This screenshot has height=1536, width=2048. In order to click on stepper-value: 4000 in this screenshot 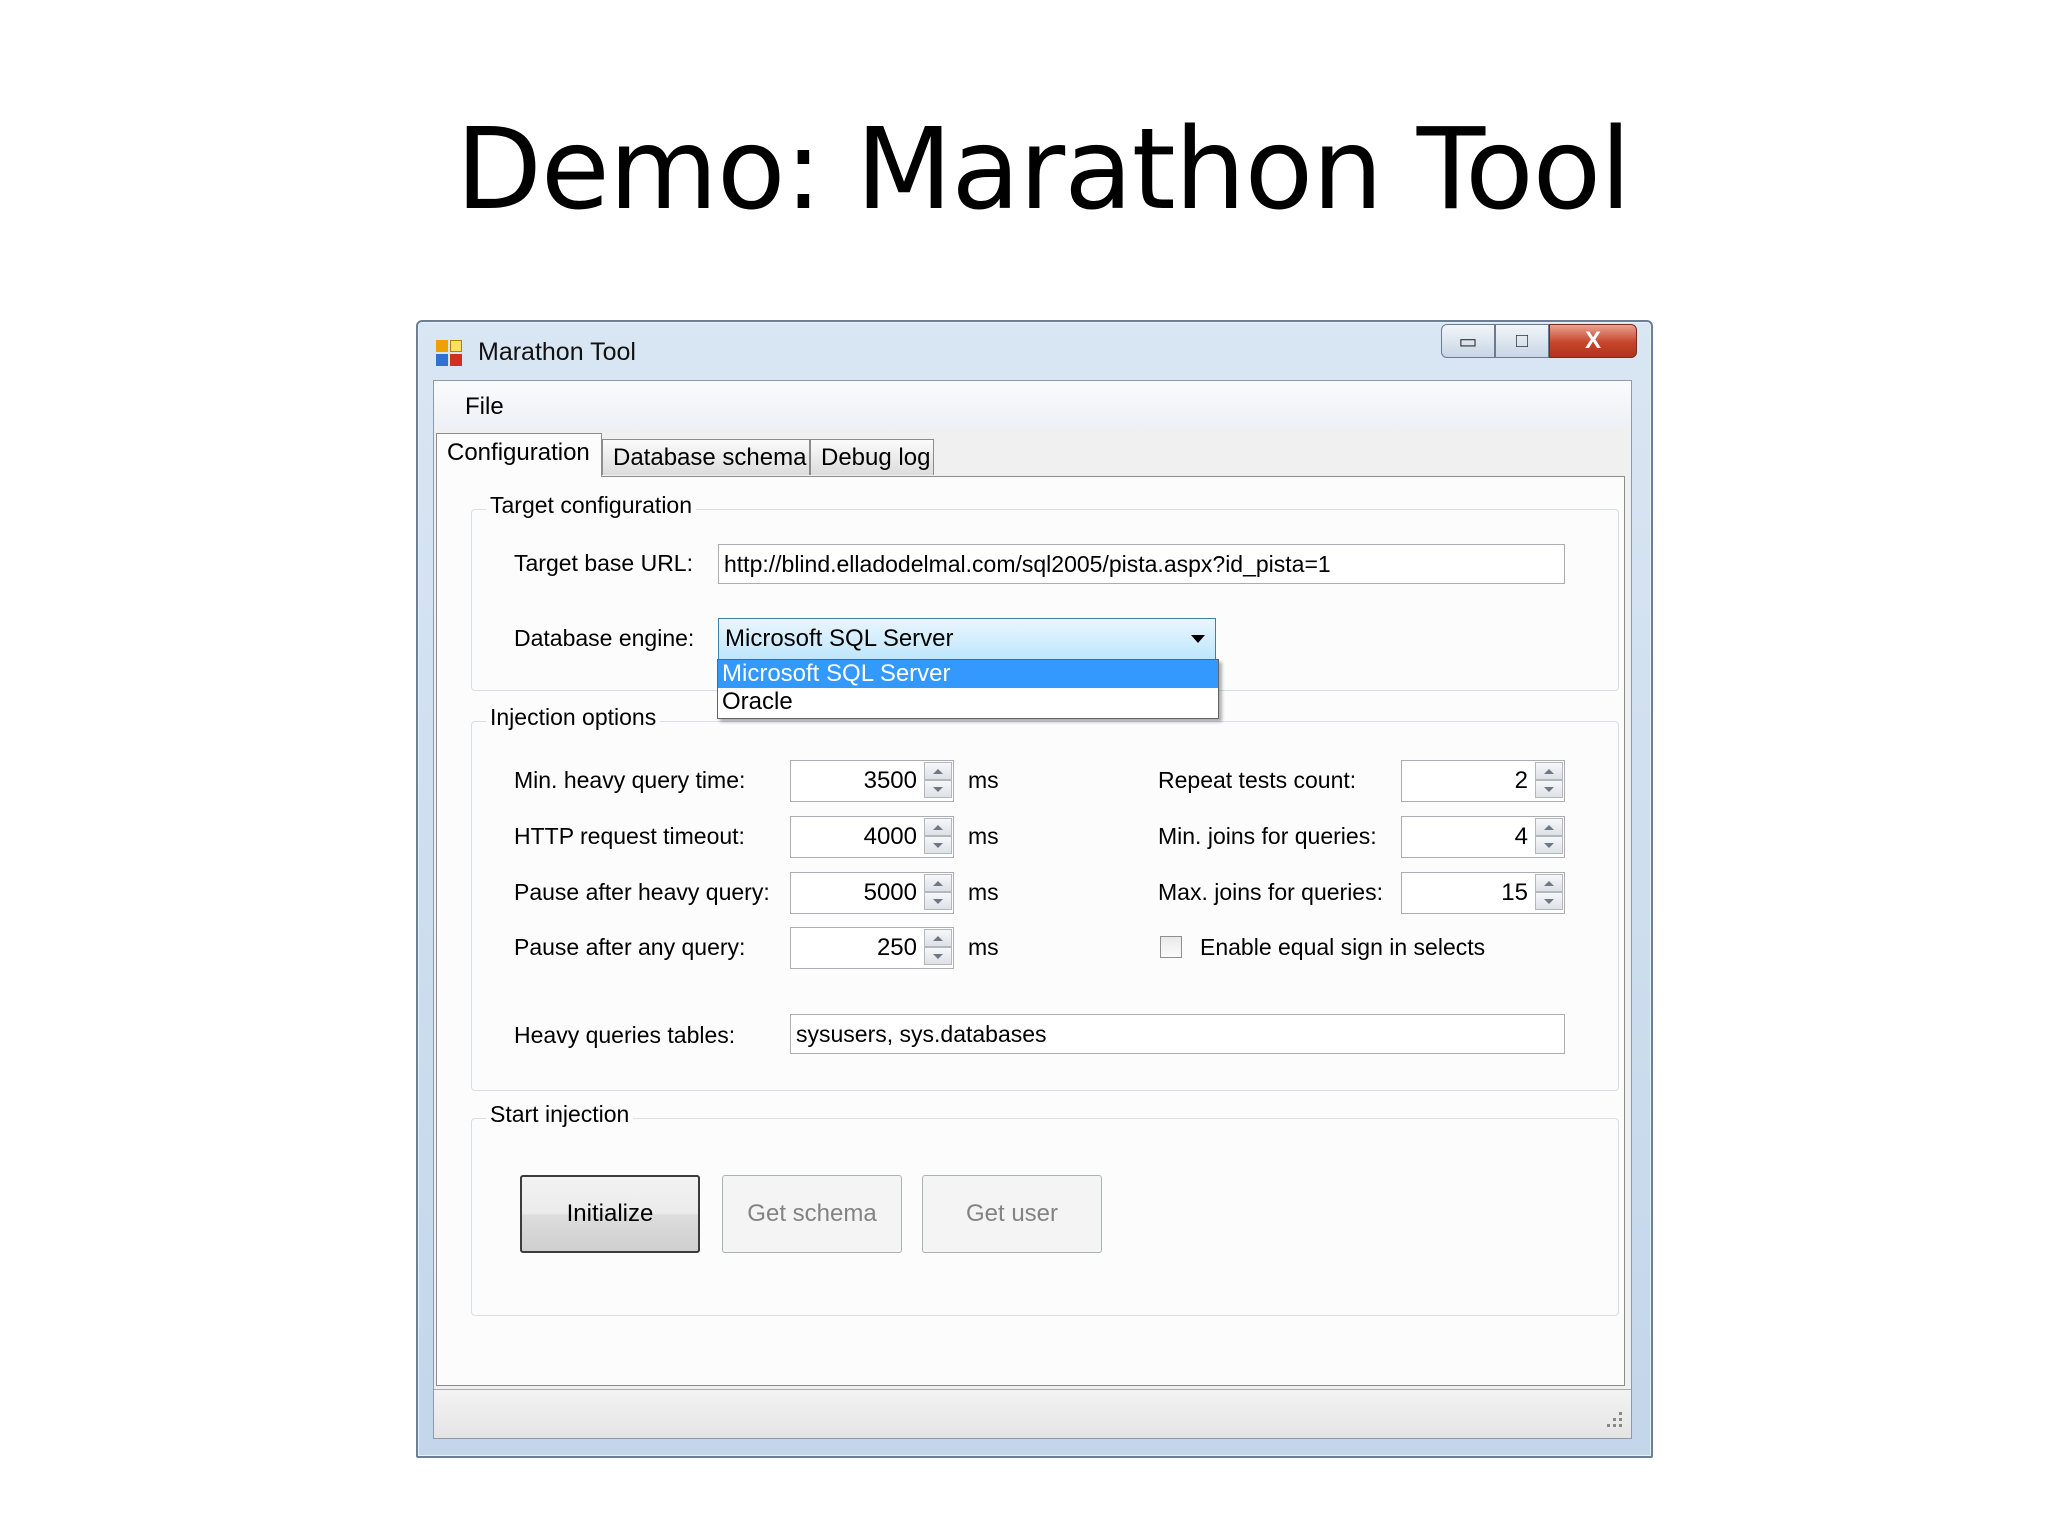, I will do `click(890, 836)`.